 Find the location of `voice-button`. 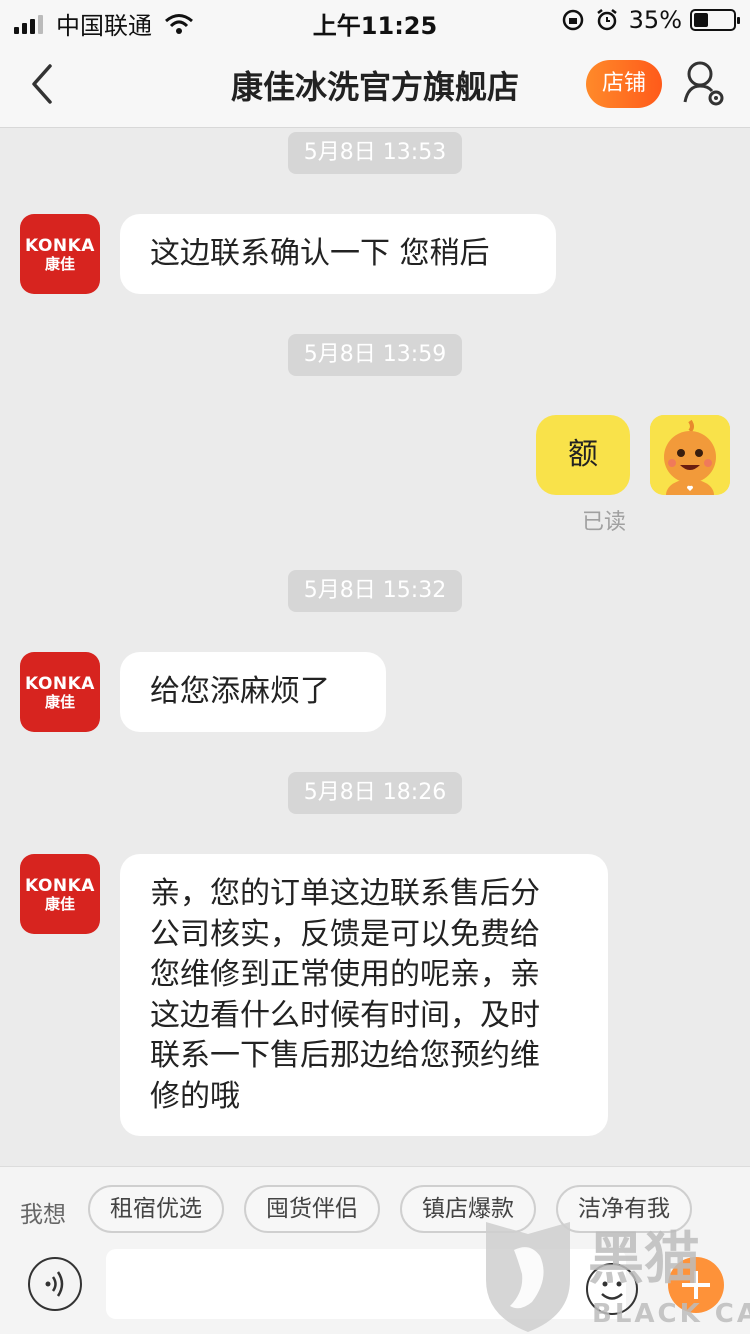

voice-button is located at coordinates (55, 1284).